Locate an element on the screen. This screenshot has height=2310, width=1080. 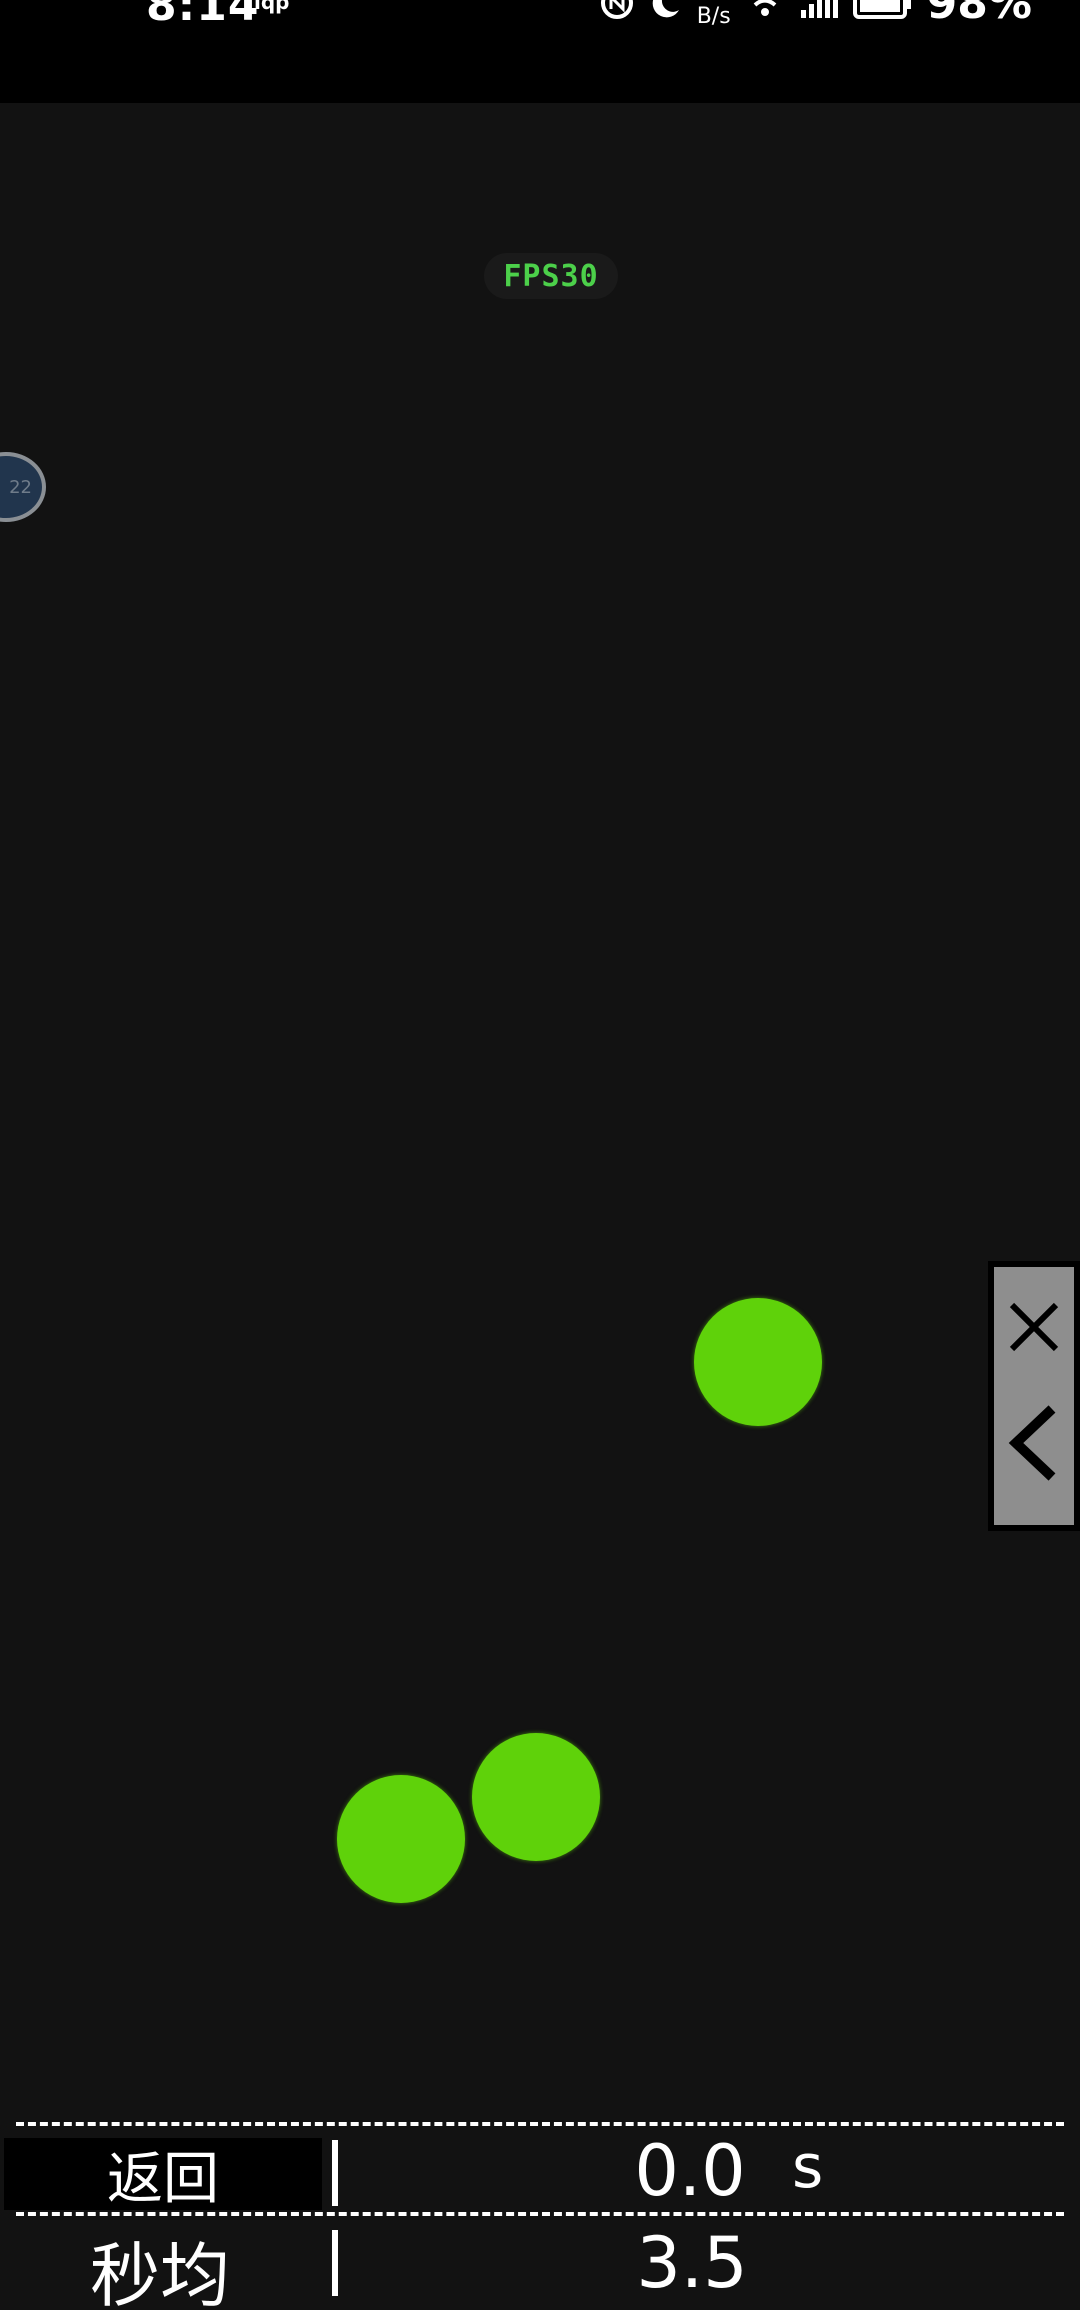
chevron-left-icon is located at coordinates (1034, 1445).